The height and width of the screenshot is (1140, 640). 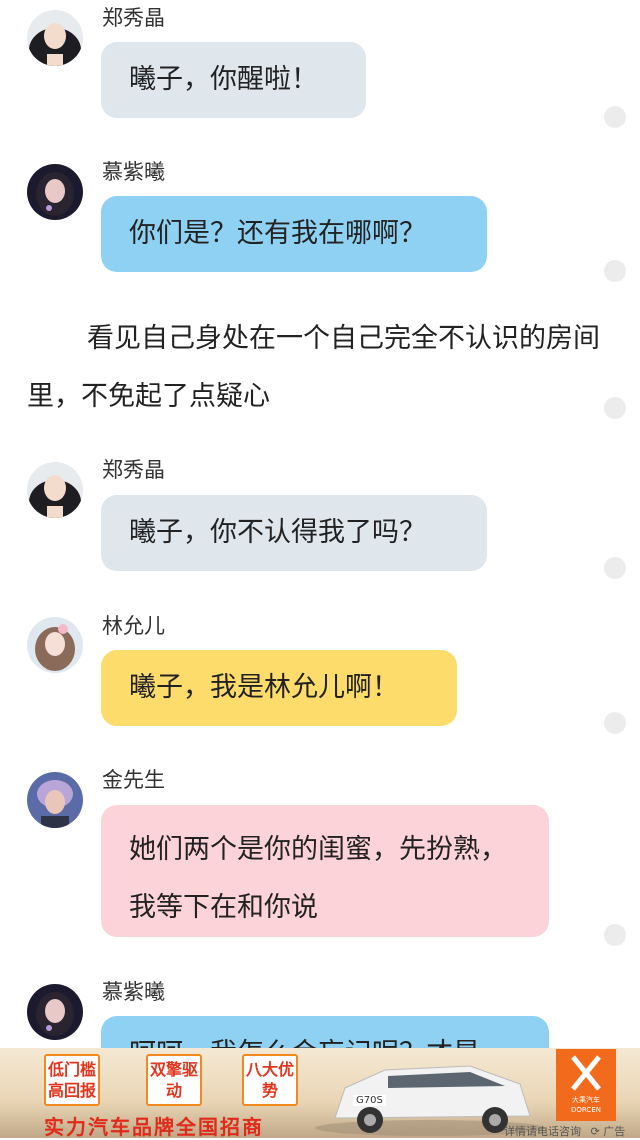 What do you see at coordinates (595, 1131) in the screenshot?
I see `ad-info-icon: ⟳` at bounding box center [595, 1131].